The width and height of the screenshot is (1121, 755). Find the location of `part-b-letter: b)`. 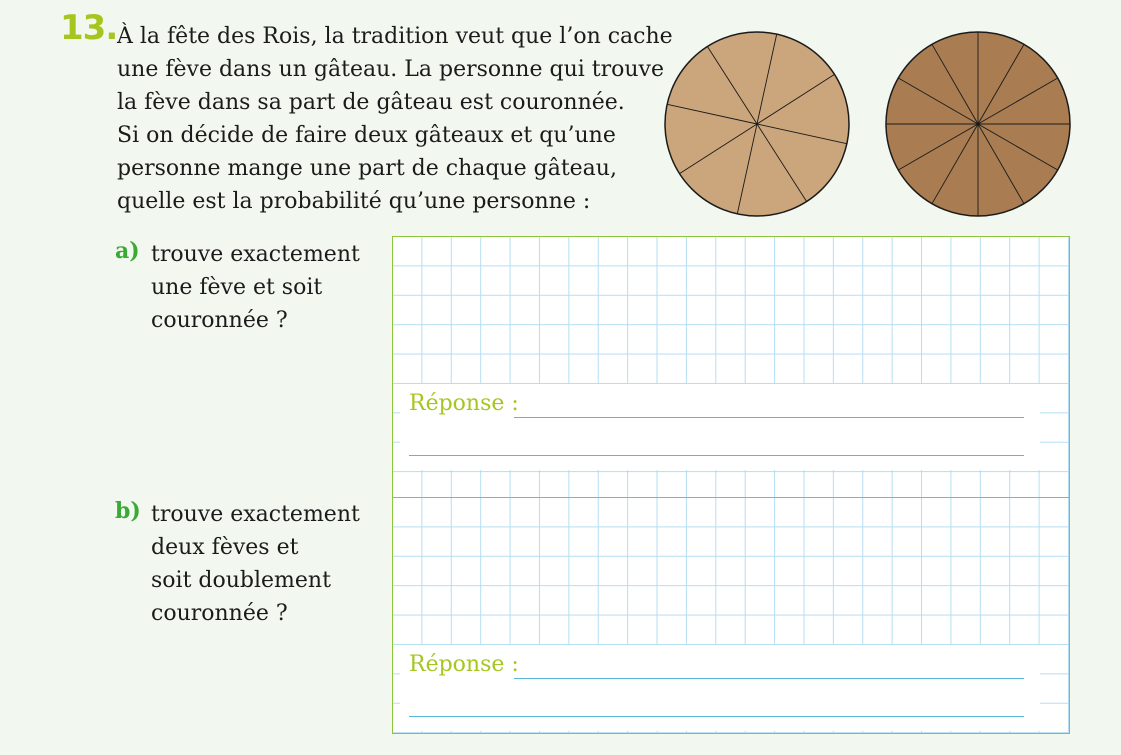

part-b-letter: b) is located at coordinates (128, 511).